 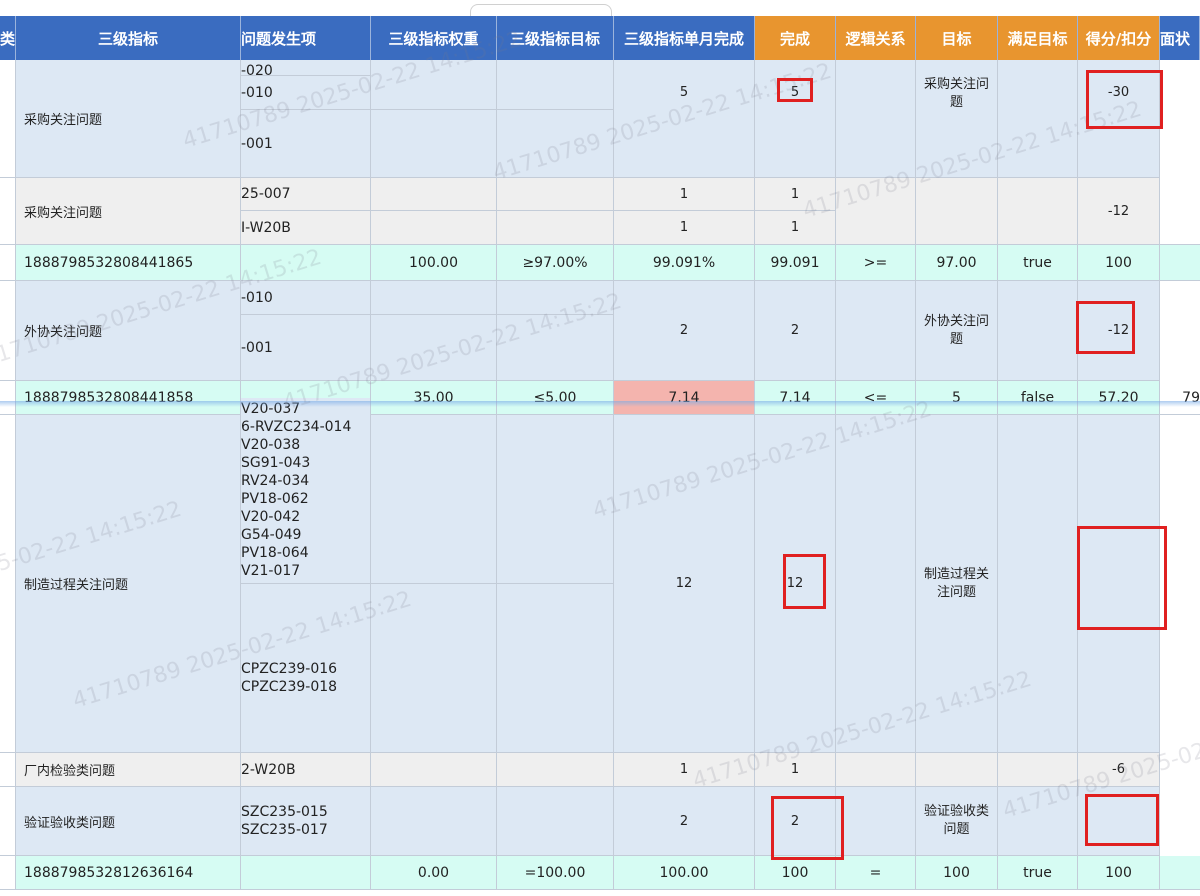 What do you see at coordinates (1119, 770) in the screenshot?
I see `score-cell: -6` at bounding box center [1119, 770].